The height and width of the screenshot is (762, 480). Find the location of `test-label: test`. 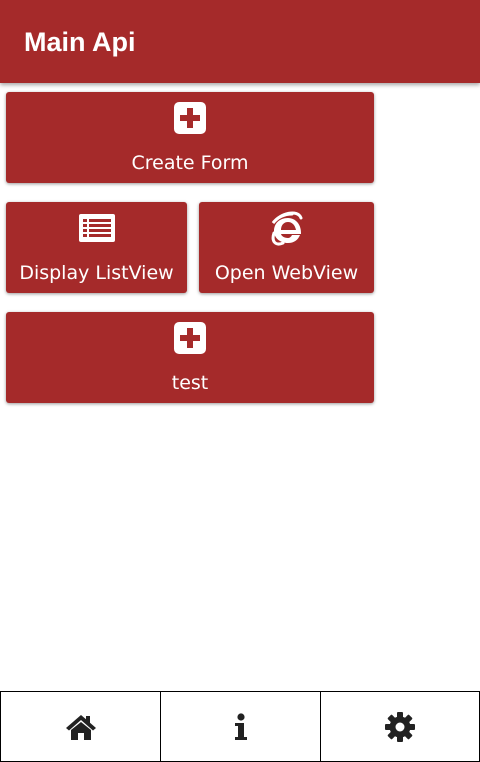

test-label: test is located at coordinates (190, 383).